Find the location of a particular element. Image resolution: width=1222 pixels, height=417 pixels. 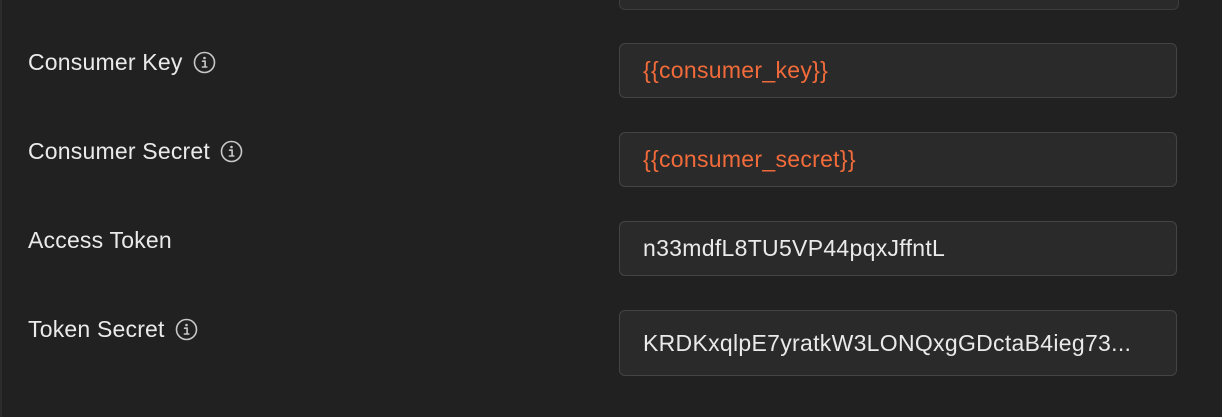

access-token-label-group: Access Token is located at coordinates (100, 240).